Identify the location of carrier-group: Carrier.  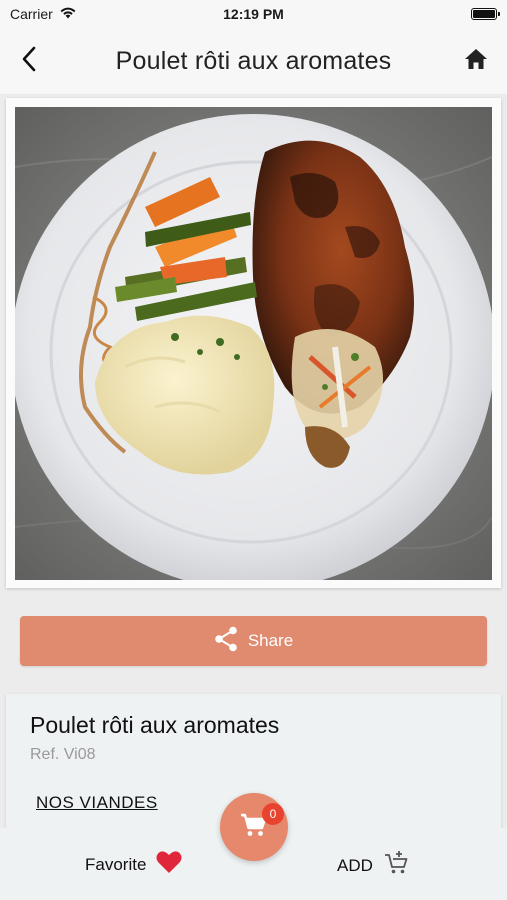
(43, 14).